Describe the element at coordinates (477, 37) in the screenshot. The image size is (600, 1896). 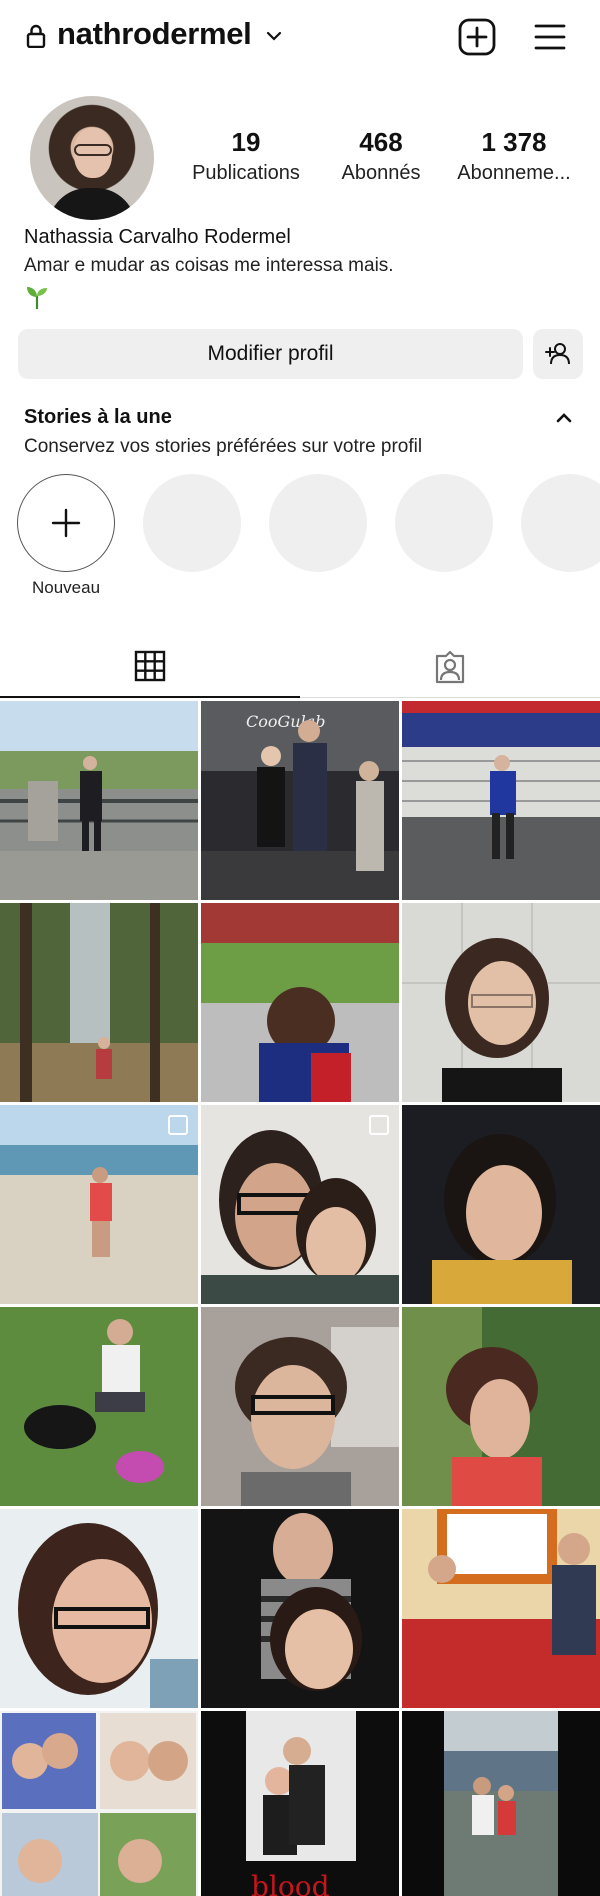
I see `create-post-icon` at that location.